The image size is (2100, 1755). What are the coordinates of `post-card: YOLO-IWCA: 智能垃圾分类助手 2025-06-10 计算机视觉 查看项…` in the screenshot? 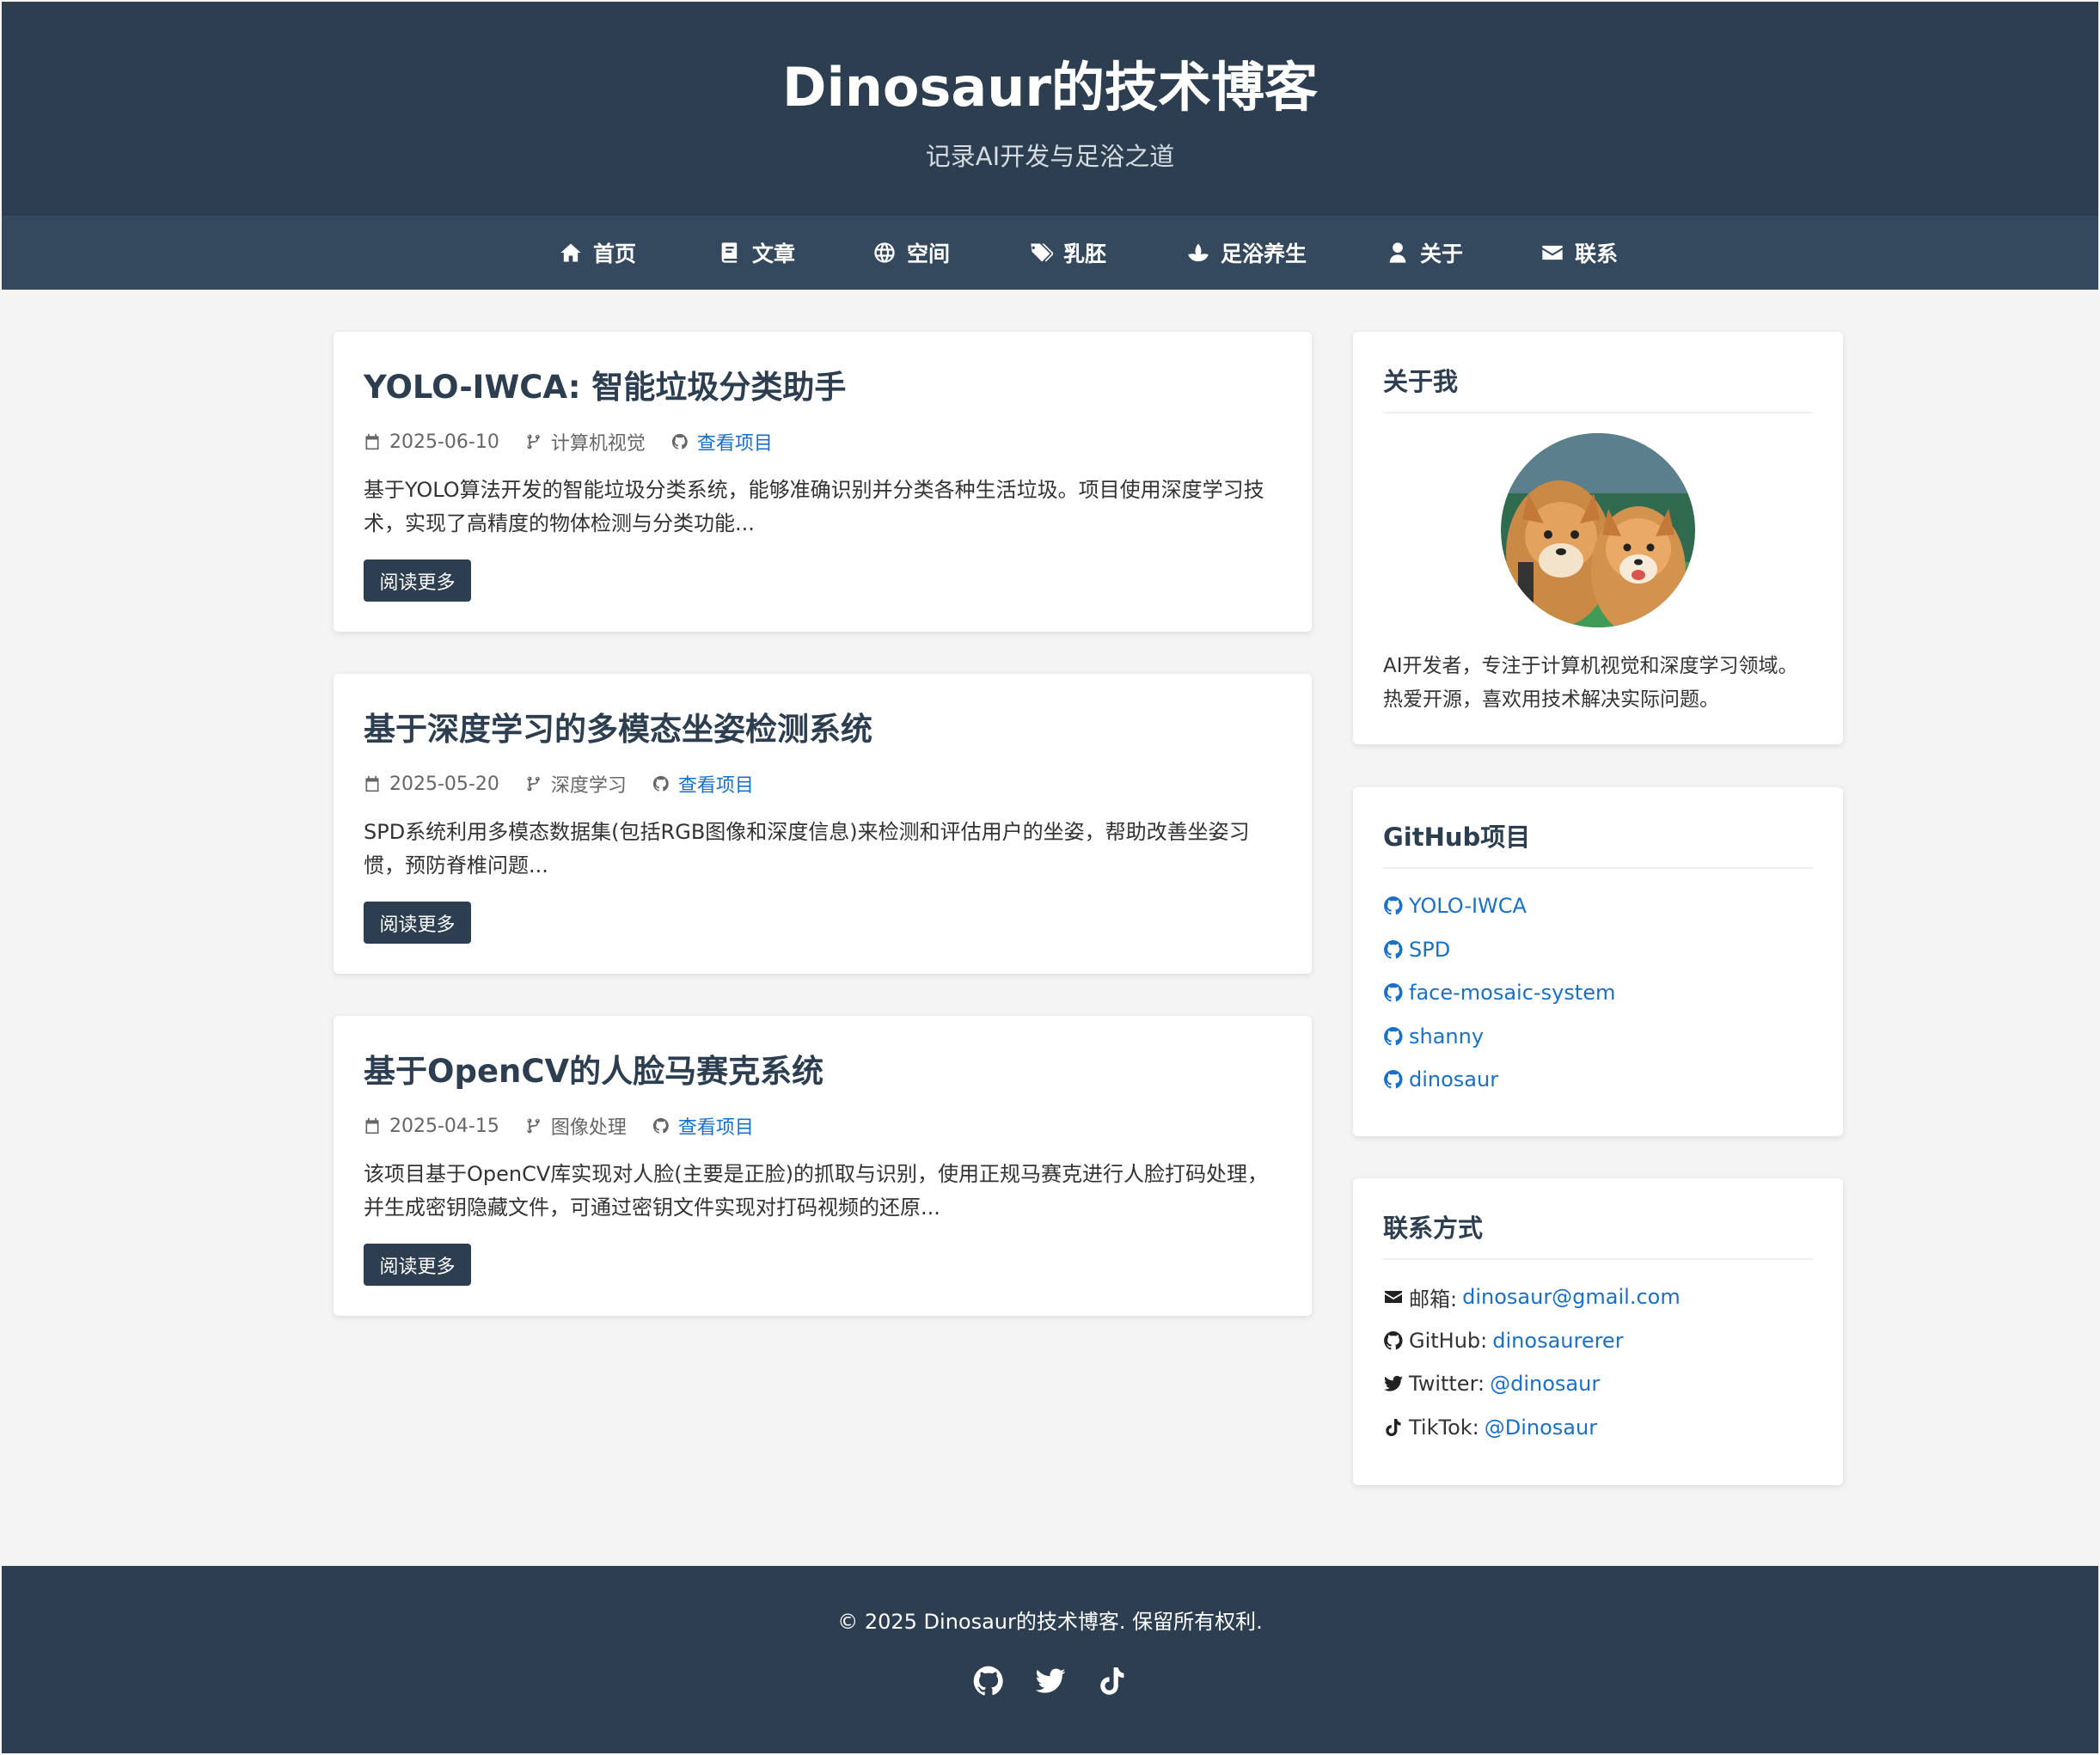 It's located at (823, 482).